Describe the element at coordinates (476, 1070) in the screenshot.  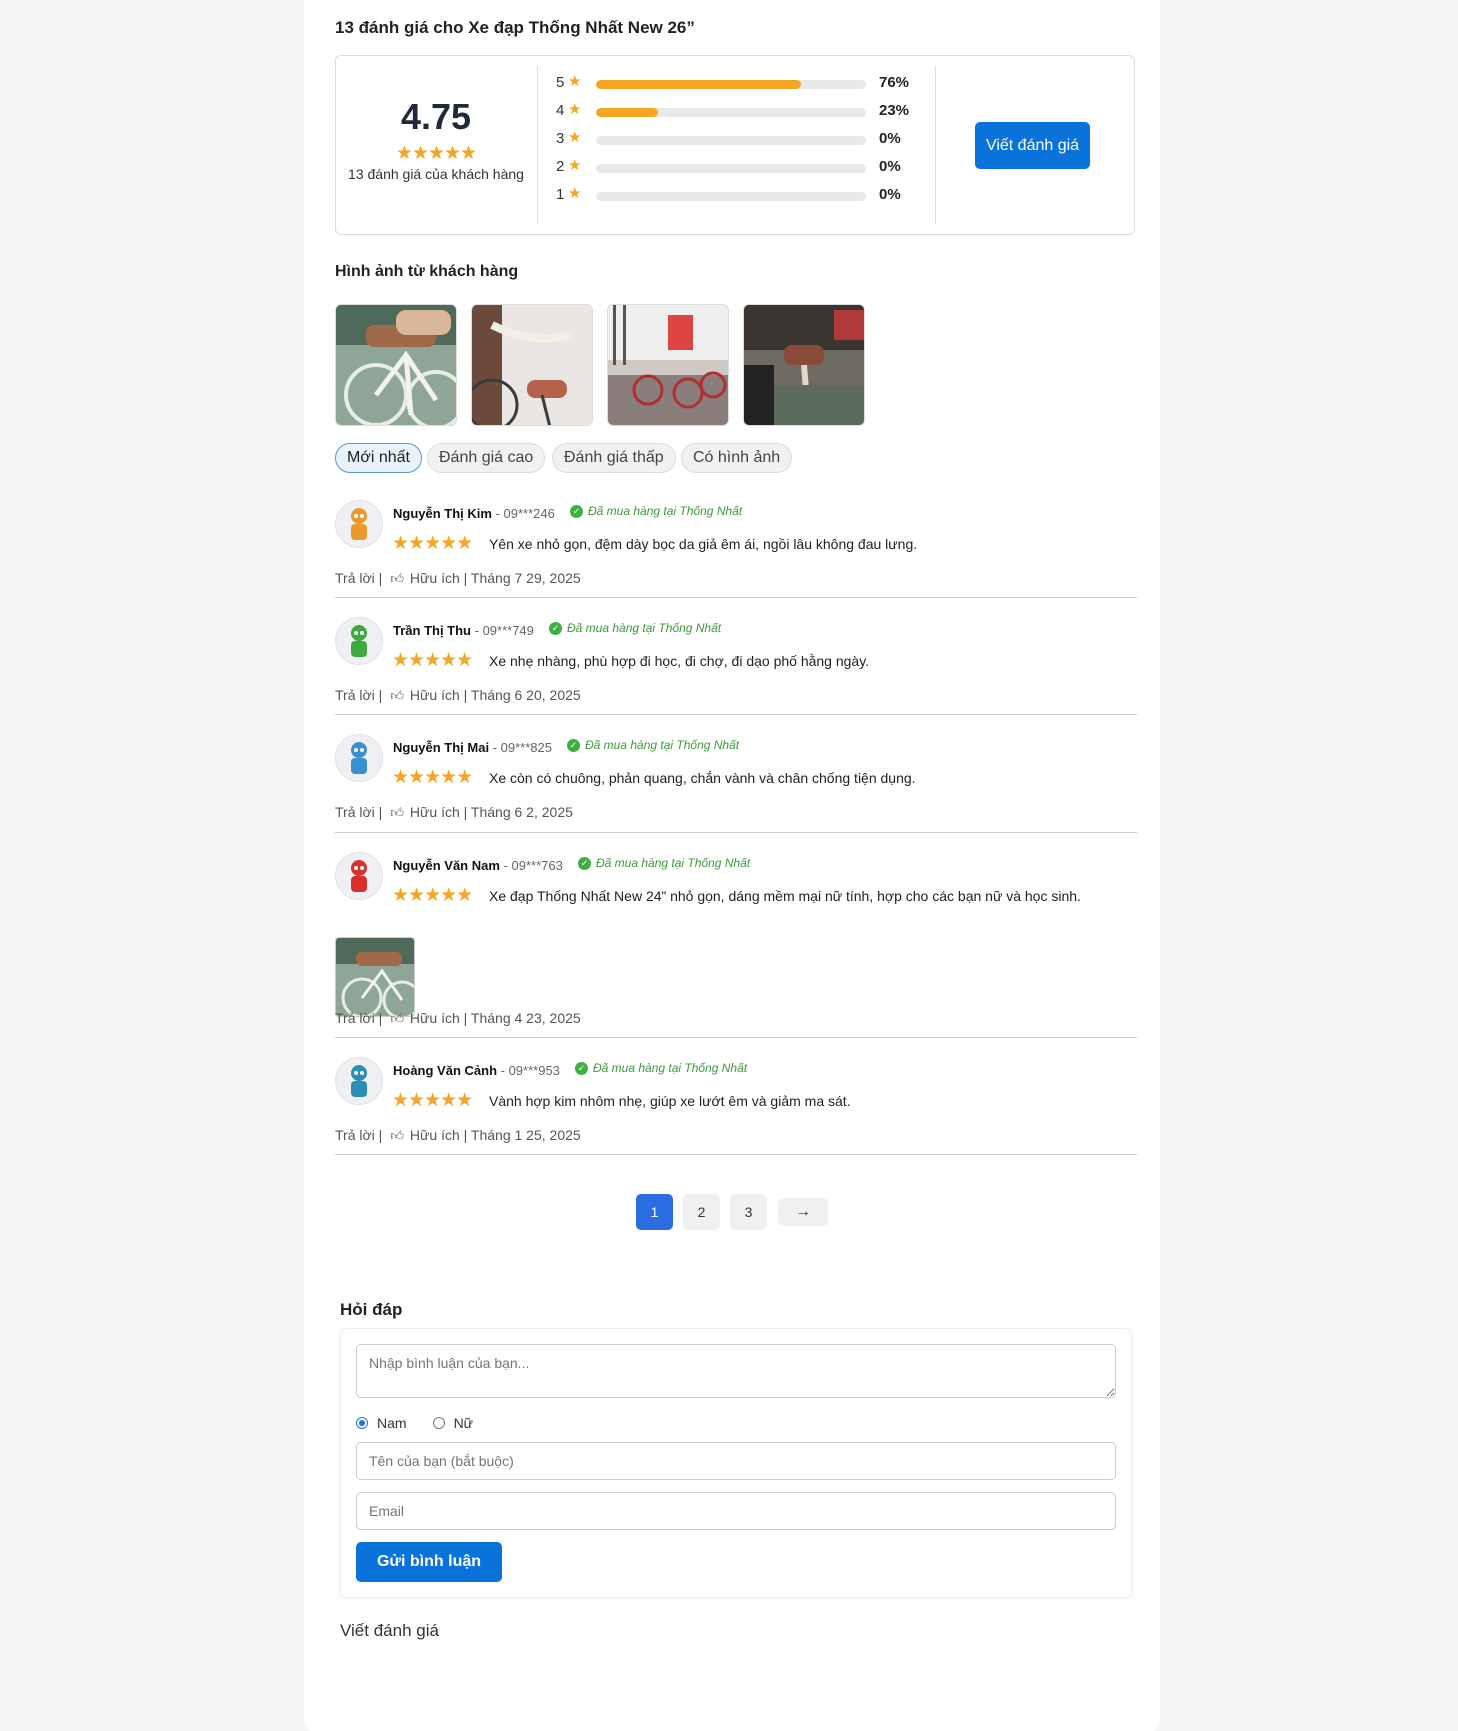
I see `reviewer: Hoàng Văn Cảnh - 09***953` at that location.